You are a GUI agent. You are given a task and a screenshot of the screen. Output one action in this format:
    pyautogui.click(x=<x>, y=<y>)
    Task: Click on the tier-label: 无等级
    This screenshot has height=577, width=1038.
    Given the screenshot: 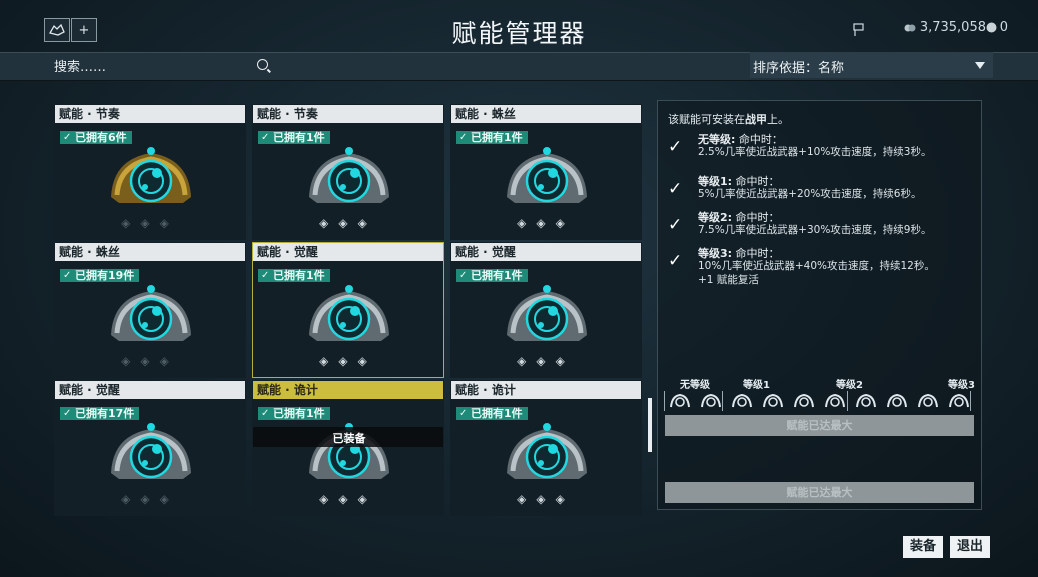 What is the action you would take?
    pyautogui.click(x=695, y=385)
    